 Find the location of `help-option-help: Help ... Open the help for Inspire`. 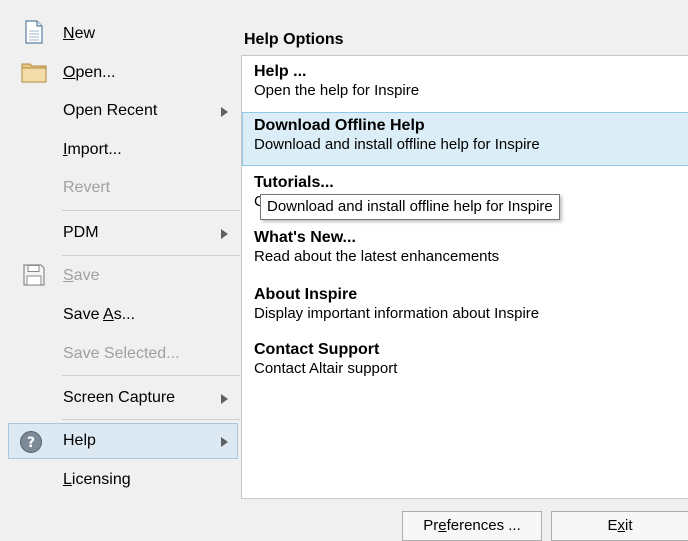

help-option-help: Help ... Open the help for Inspire is located at coordinates (465, 85).